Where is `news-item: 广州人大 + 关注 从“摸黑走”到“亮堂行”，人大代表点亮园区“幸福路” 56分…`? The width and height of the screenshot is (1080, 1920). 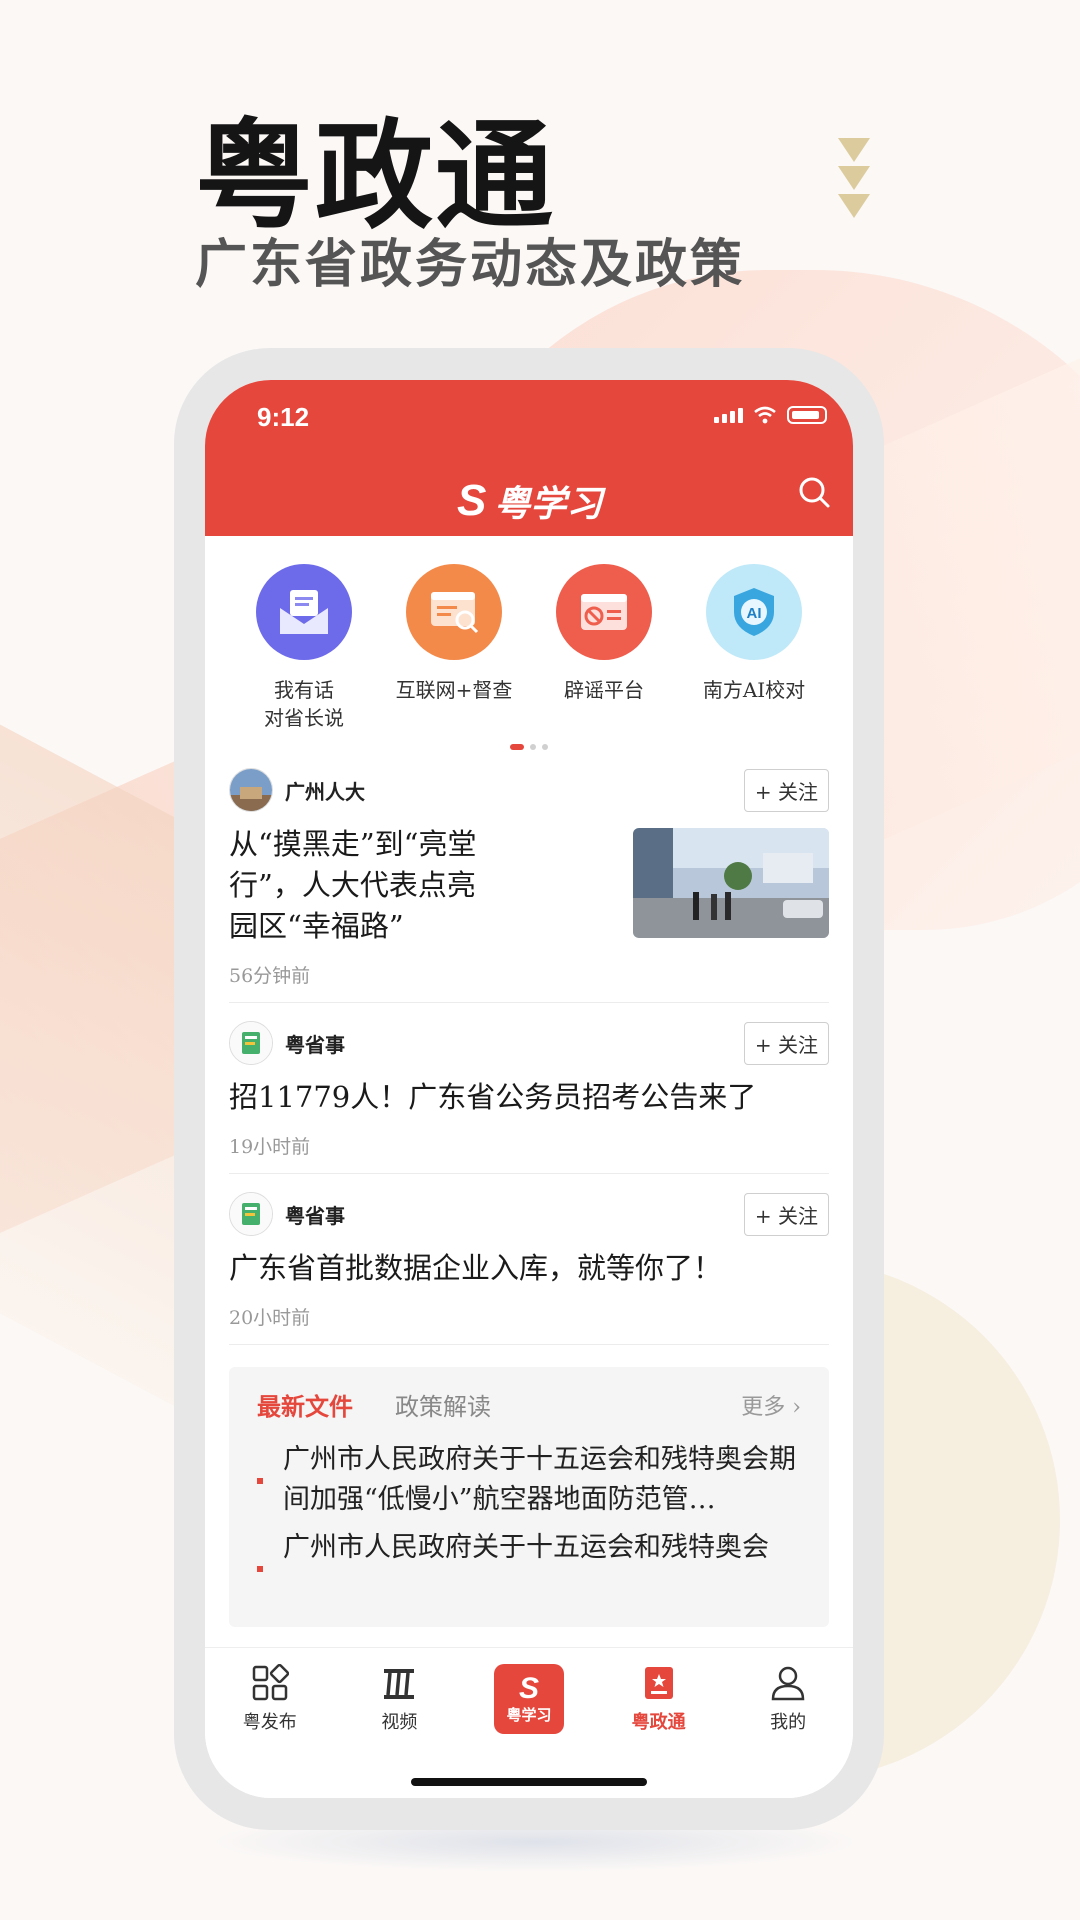
news-item: 广州人大 + 关注 从“摸黑走”到“亮堂行”，人大代表点亮园区“幸福路” 56分… is located at coordinates (529, 876).